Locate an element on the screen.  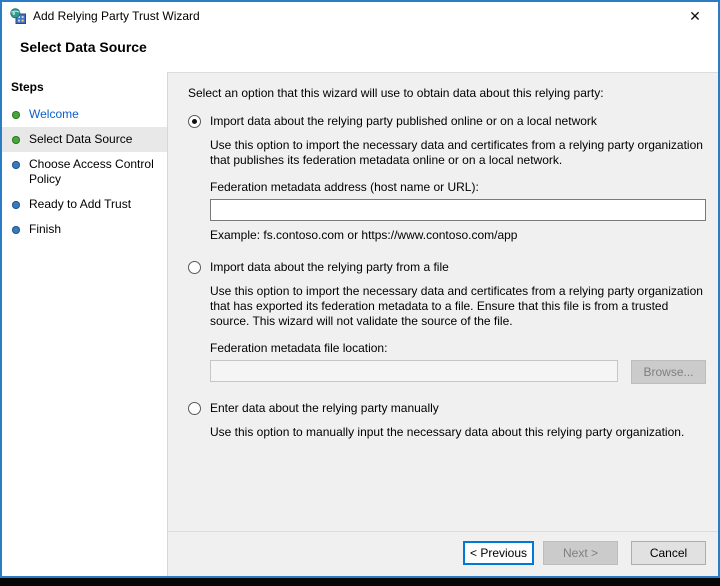
federation-metadata-address-input is located at coordinates (458, 210).